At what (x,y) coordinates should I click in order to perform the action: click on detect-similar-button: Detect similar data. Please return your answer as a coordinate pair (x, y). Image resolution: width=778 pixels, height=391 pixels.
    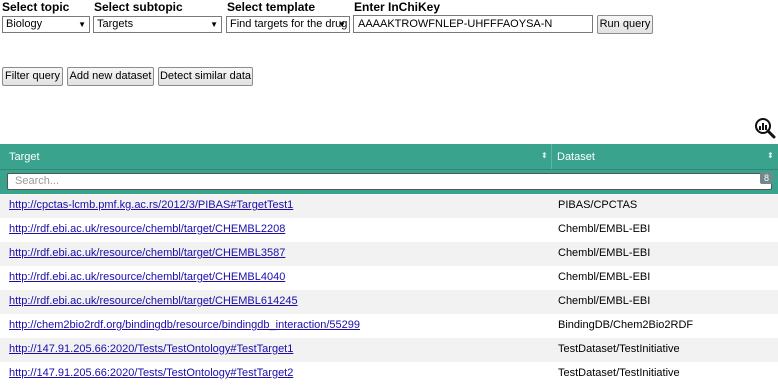
    Looking at the image, I should click on (205, 76).